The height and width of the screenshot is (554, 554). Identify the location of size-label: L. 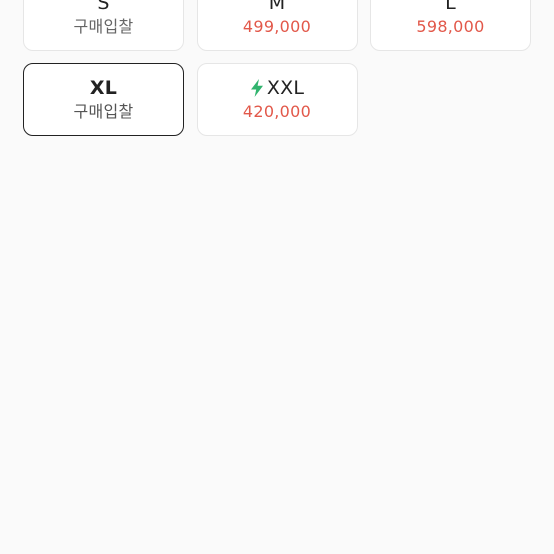
(450, 7).